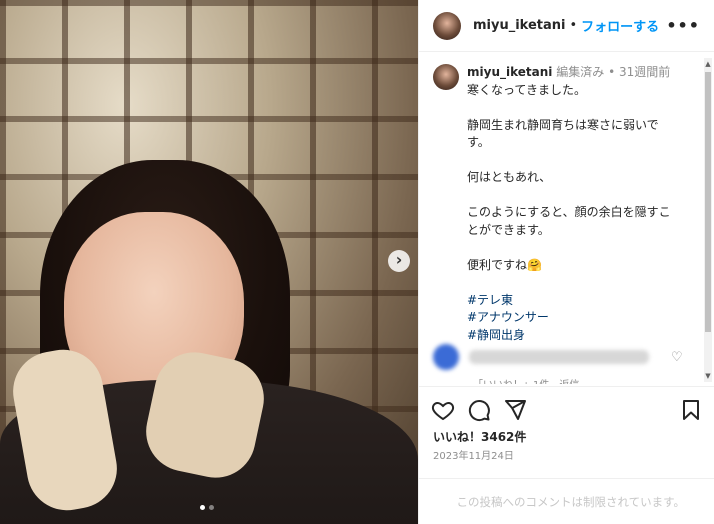  Describe the element at coordinates (446, 77) in the screenshot. I see `caption-avatar` at that location.